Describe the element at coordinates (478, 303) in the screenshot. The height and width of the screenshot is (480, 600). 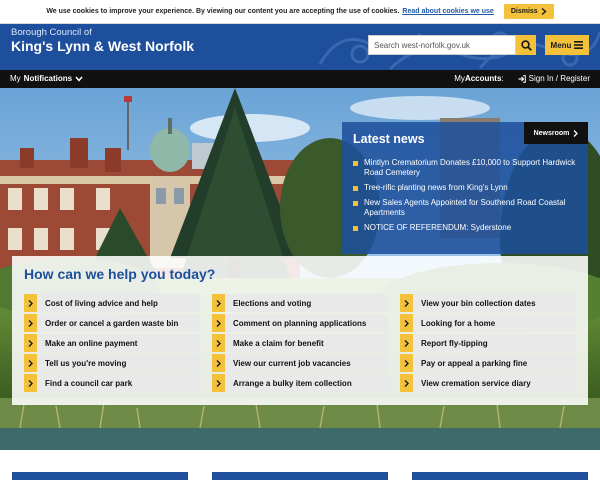
I see `help-link-label: View your bin collection dates` at that location.